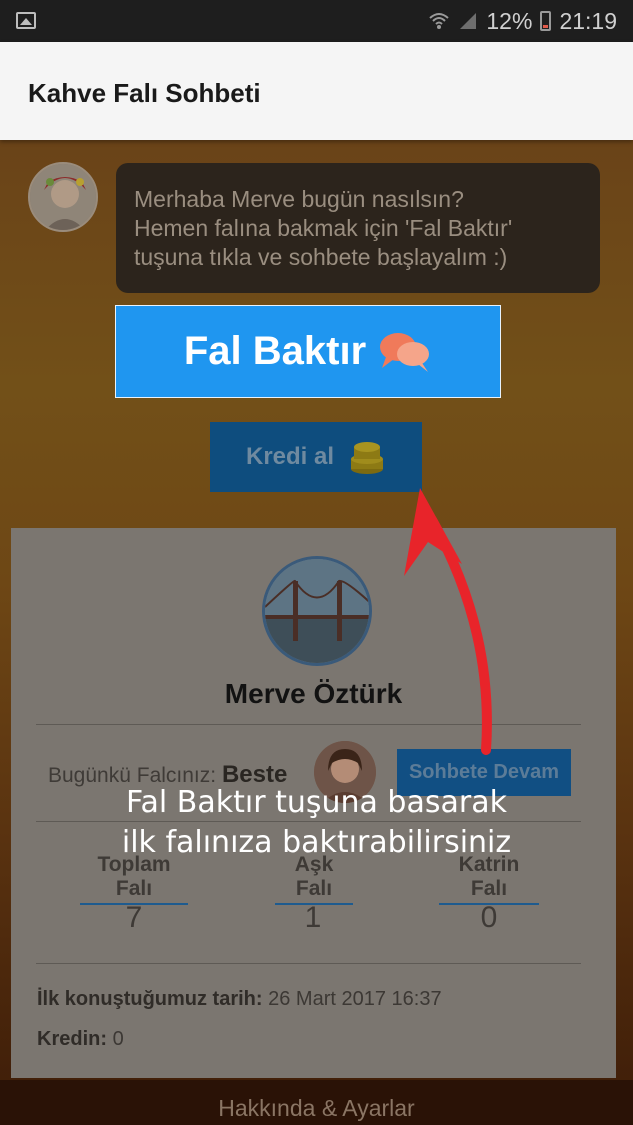 The height and width of the screenshot is (1125, 633). I want to click on battery-percent: 12%, so click(509, 20).